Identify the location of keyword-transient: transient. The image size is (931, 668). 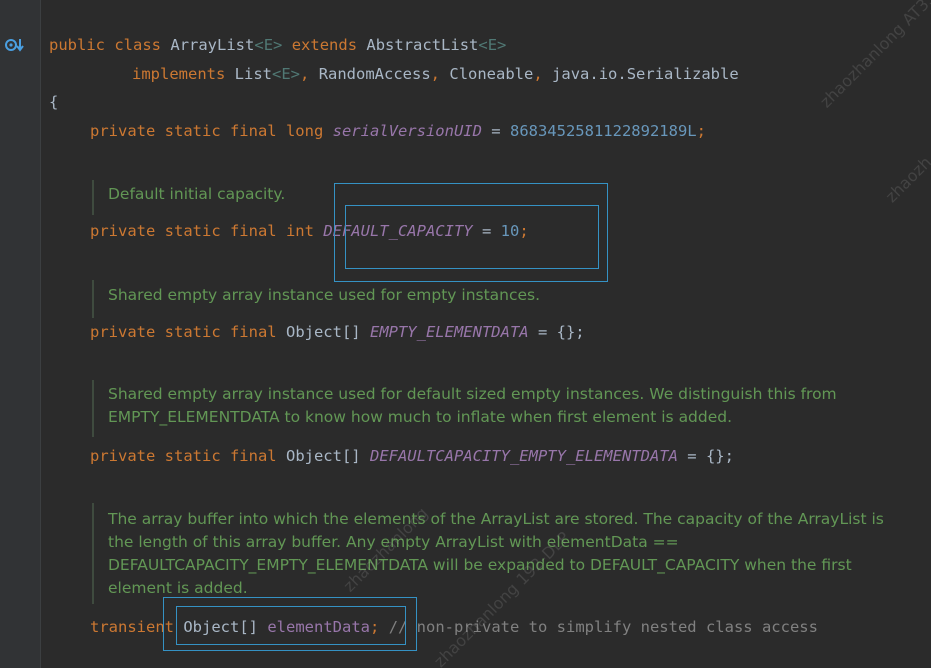
(132, 627).